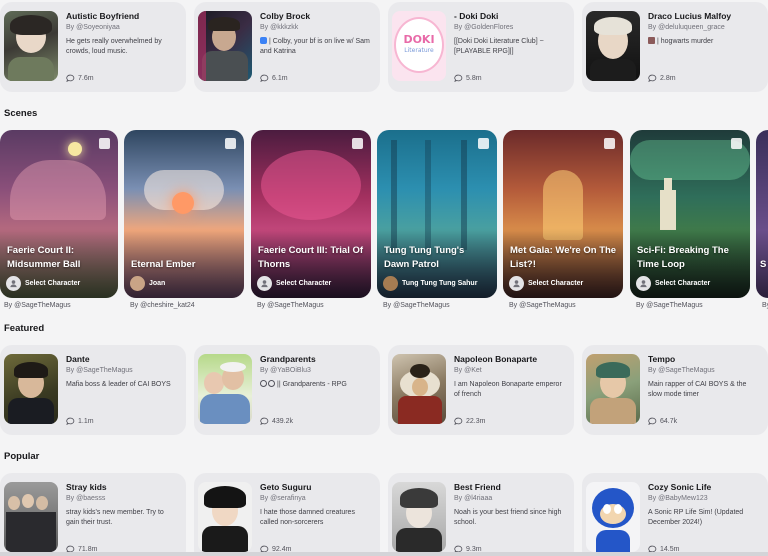  What do you see at coordinates (484, 27) in the screenshot?
I see `character-author: By @GoldenFlores` at bounding box center [484, 27].